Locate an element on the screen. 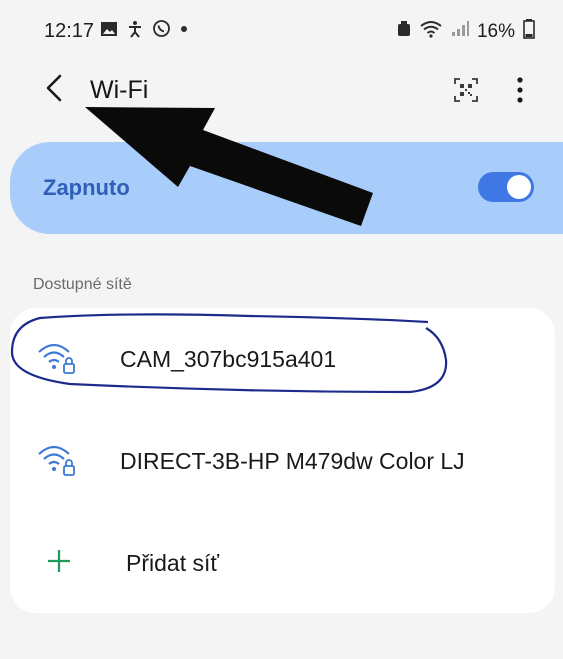 The image size is (563, 659). toggle-knob is located at coordinates (519, 187).